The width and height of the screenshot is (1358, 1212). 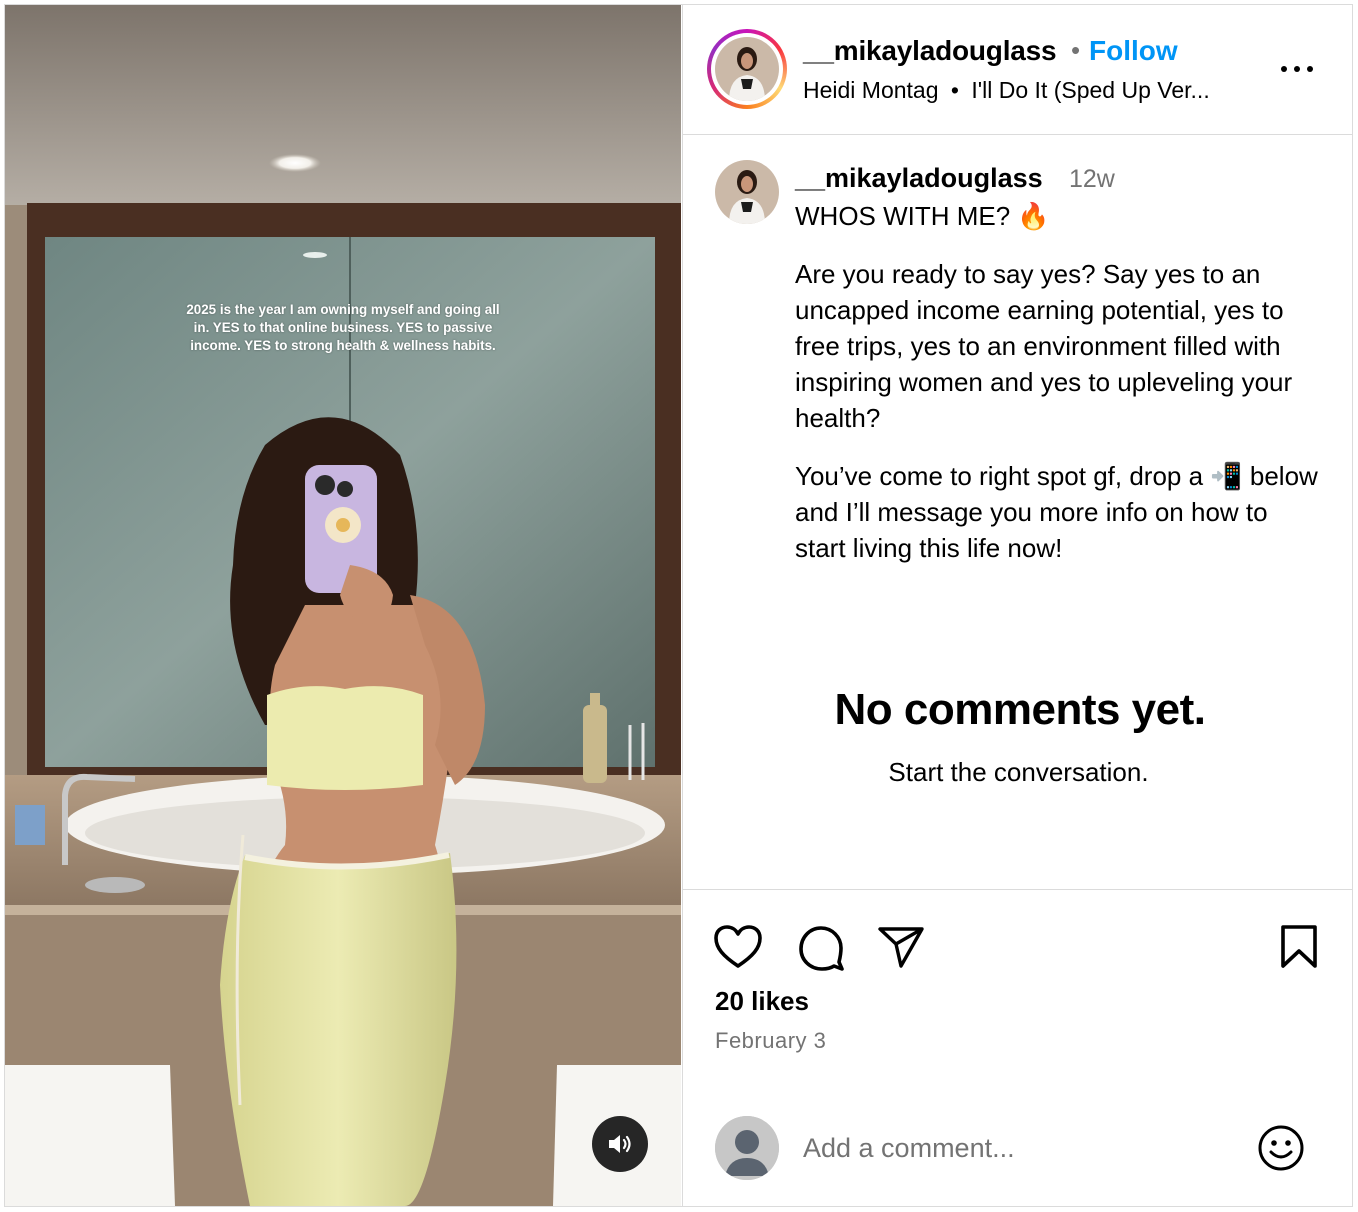 What do you see at coordinates (1092, 179) in the screenshot?
I see `caption-timestamp: 12w` at bounding box center [1092, 179].